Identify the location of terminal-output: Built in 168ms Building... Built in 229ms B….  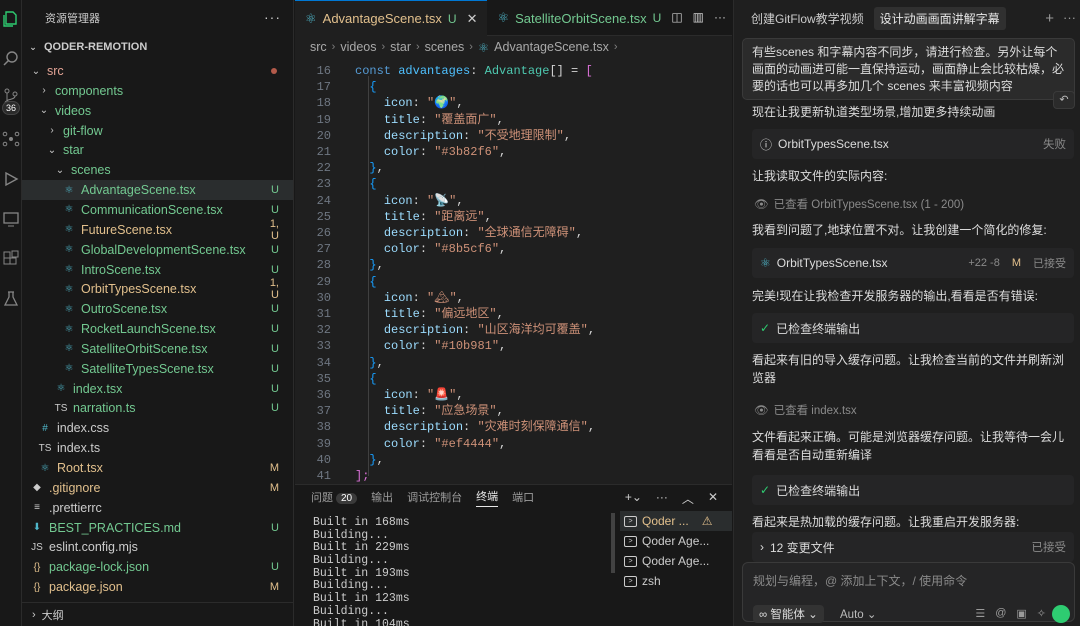
(458, 571).